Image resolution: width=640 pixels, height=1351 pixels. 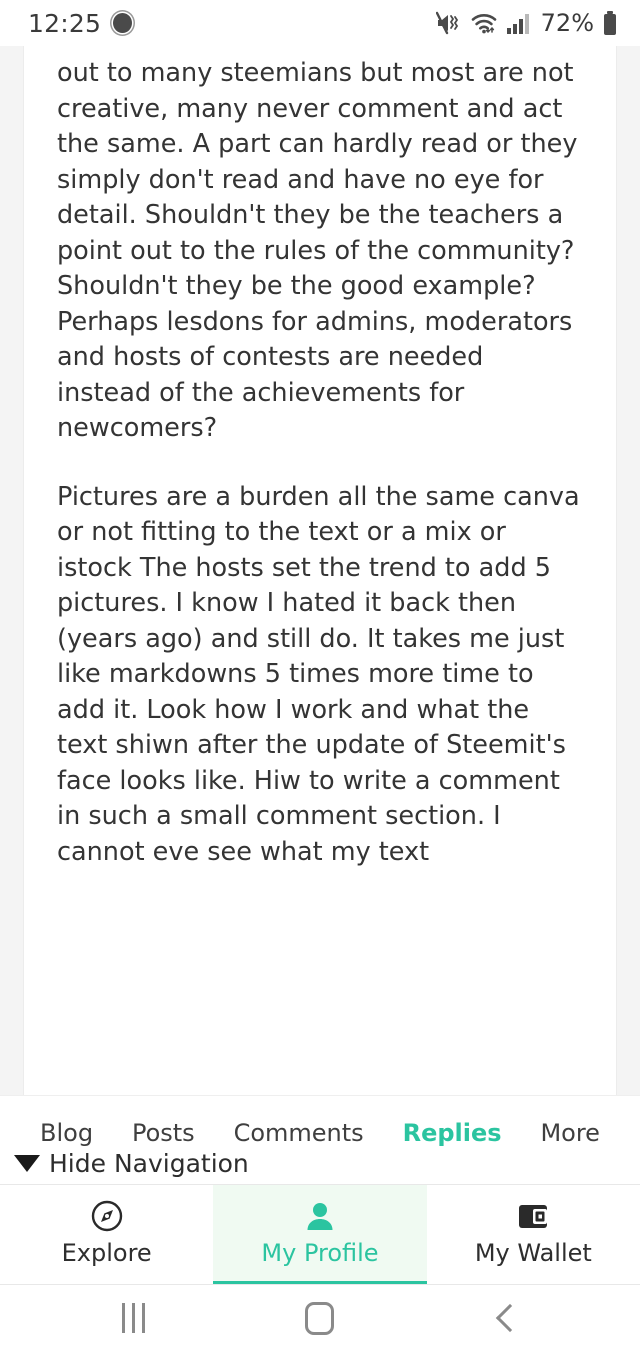 I want to click on recents-icon, so click(x=133, y=1318).